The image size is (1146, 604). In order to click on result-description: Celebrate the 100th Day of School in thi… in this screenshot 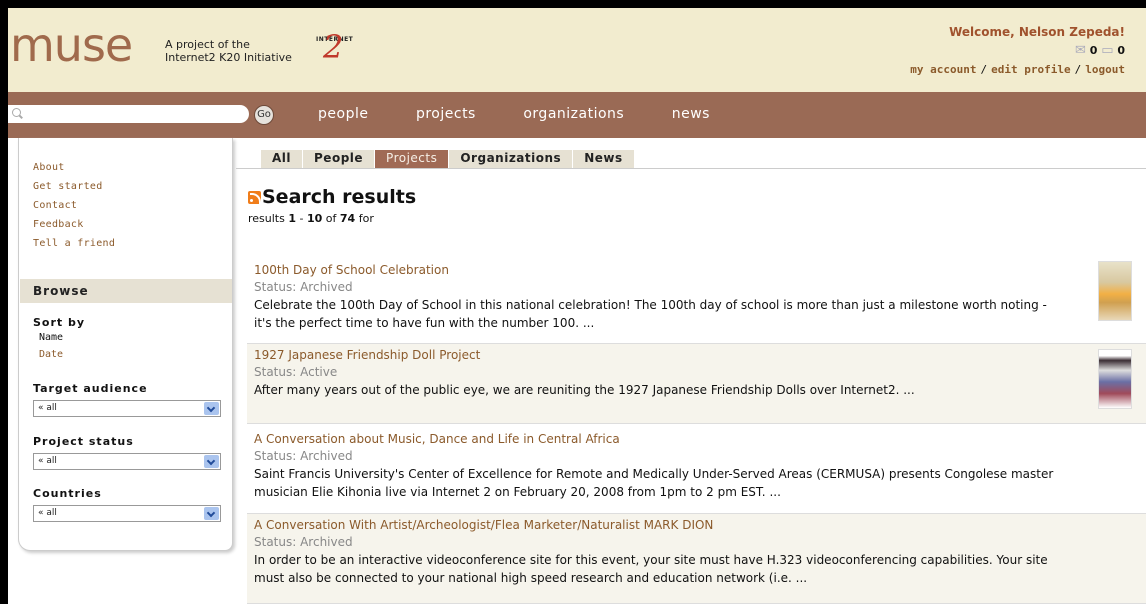, I will do `click(650, 314)`.